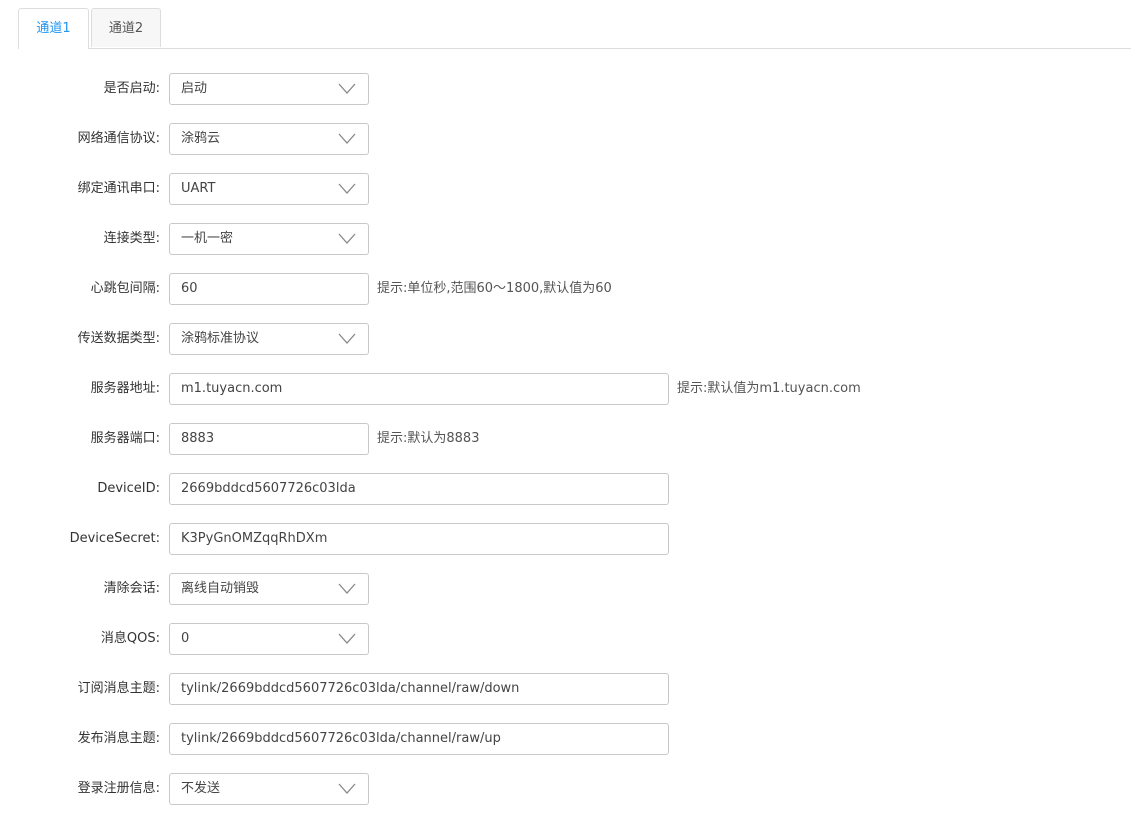 This screenshot has width=1131, height=827. I want to click on form-row-qos: 消息QOS: 0, so click(565, 639).